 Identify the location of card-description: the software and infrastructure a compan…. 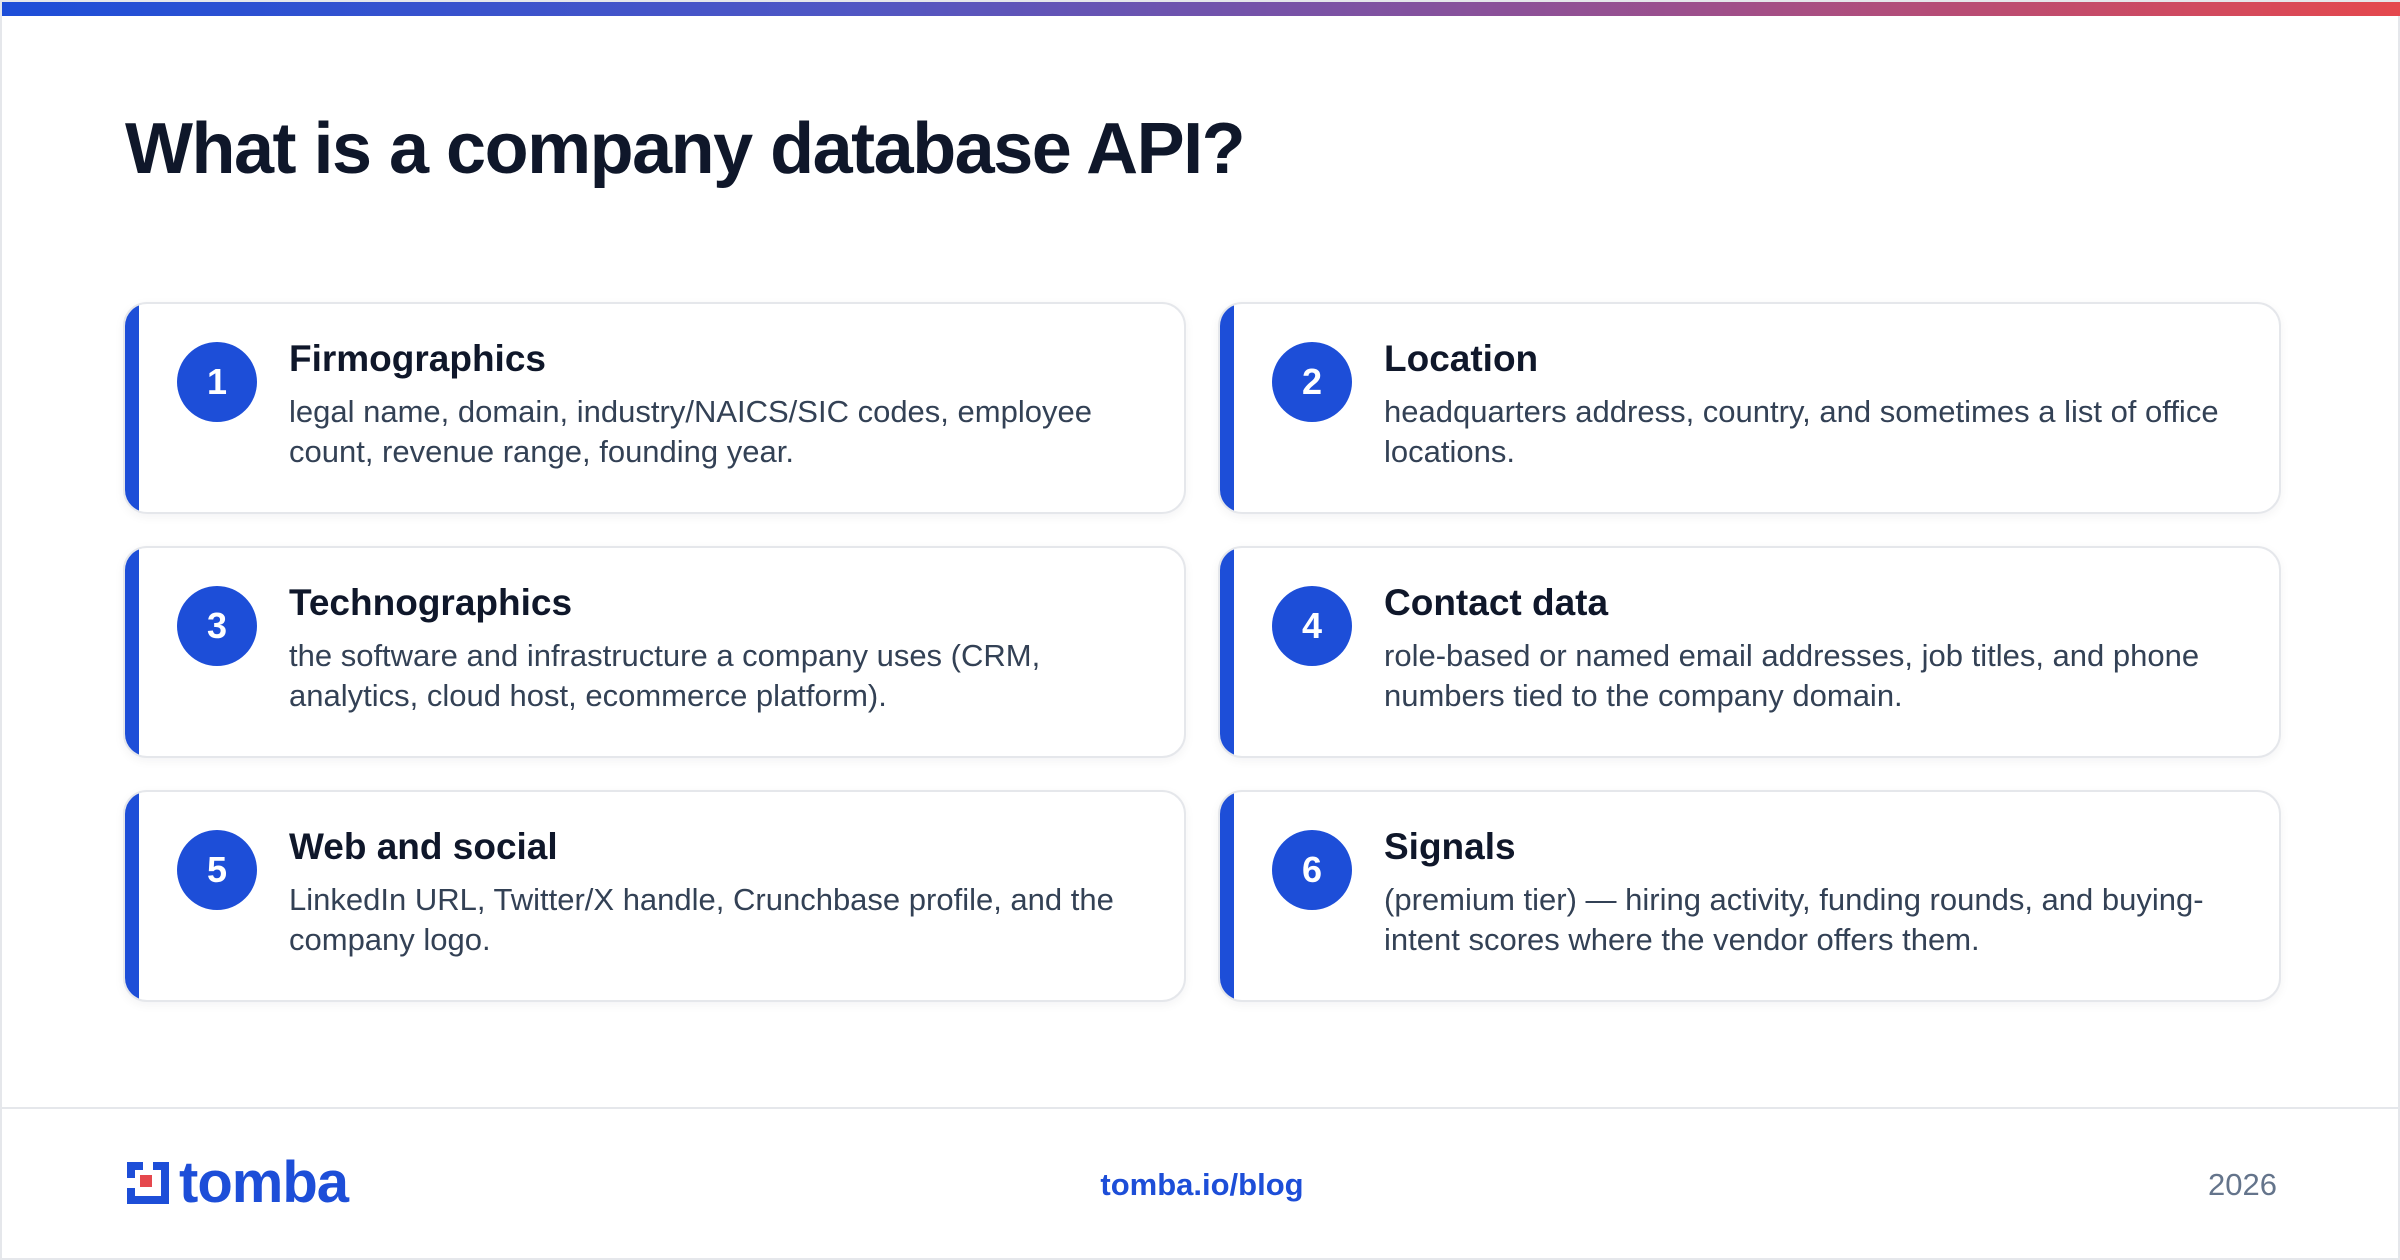
(665, 675).